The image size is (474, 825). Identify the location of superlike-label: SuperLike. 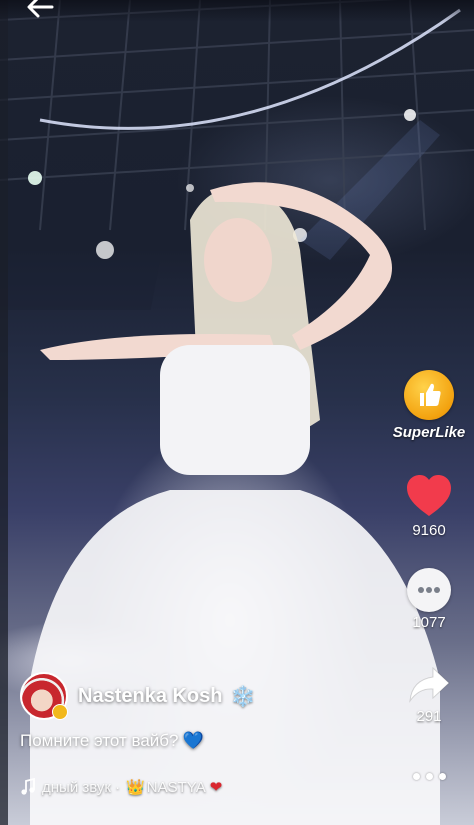
(429, 432).